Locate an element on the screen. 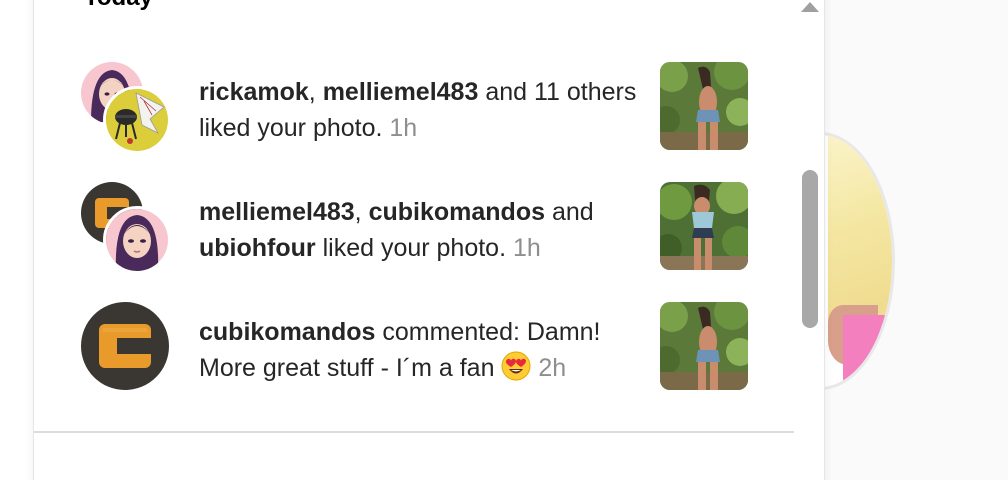  heart-eyes-emoji-icon is located at coordinates (516, 366).